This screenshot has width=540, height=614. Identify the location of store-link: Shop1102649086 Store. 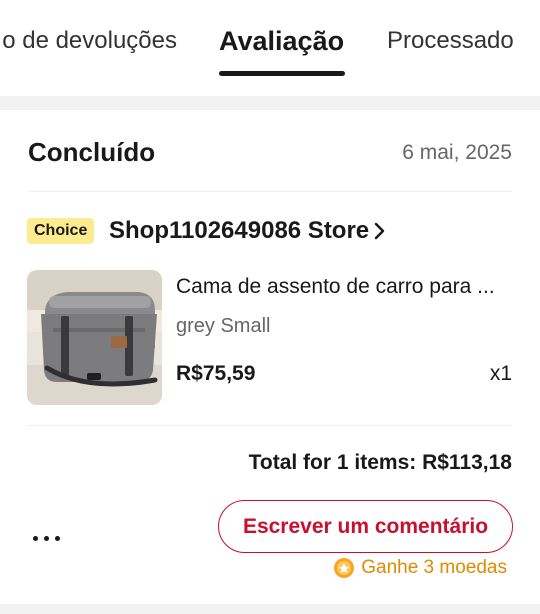
(248, 231).